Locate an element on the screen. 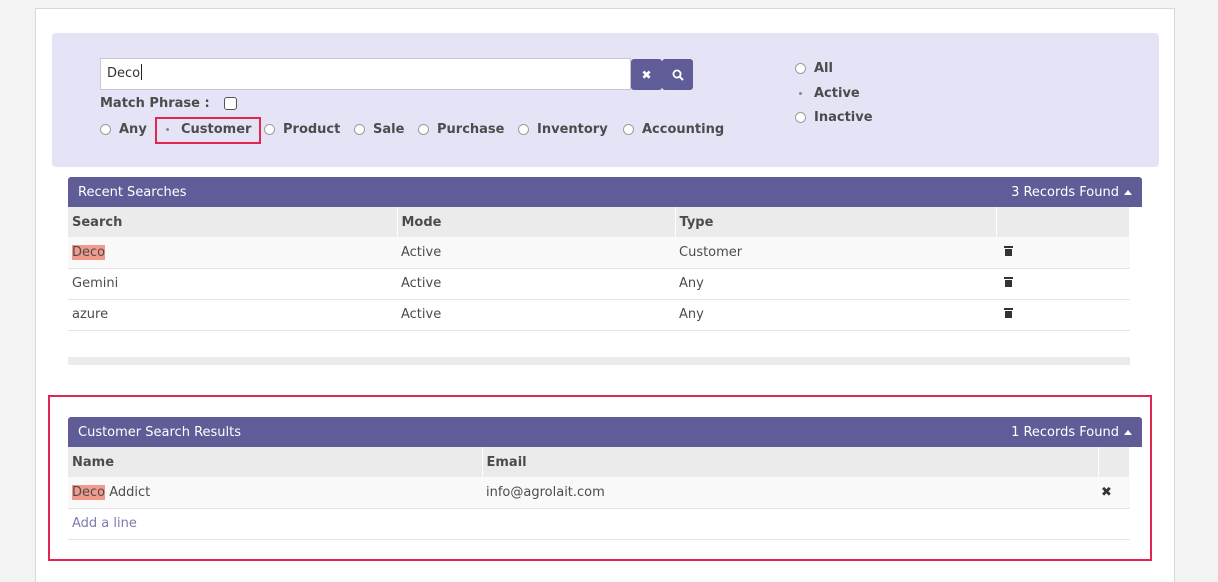 The width and height of the screenshot is (1218, 582). remove-icon: ✖ is located at coordinates (1106, 492).